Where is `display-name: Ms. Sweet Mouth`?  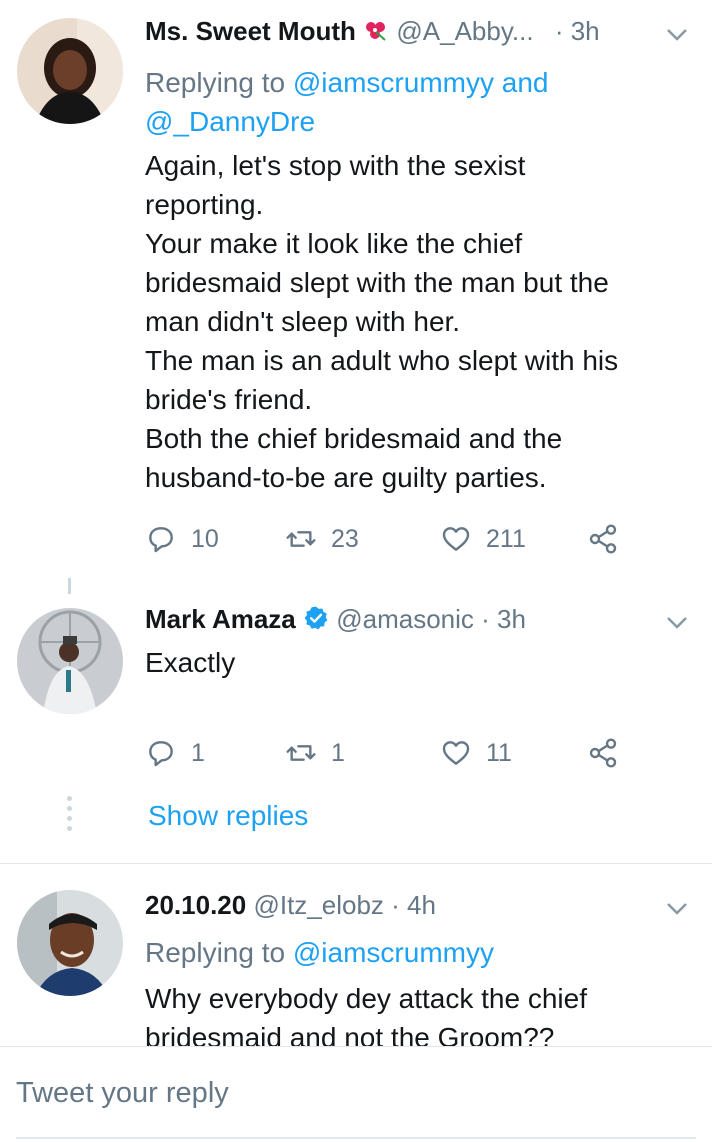
display-name: Ms. Sweet Mouth is located at coordinates (250, 31).